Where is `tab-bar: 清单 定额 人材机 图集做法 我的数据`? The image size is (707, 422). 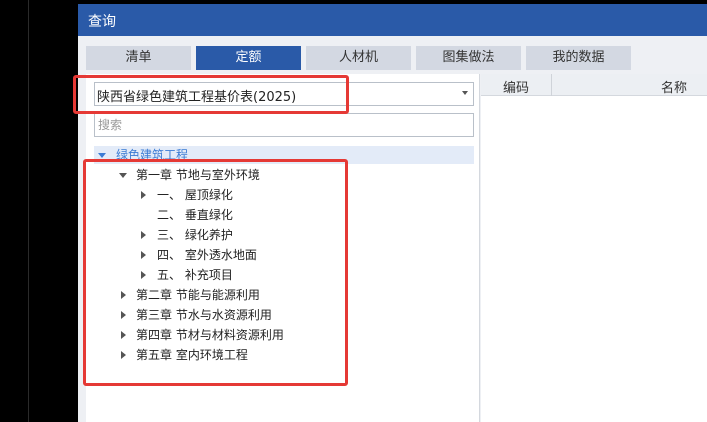
tab-bar: 清单 定额 人材机 图集做法 我的数据 is located at coordinates (392, 55).